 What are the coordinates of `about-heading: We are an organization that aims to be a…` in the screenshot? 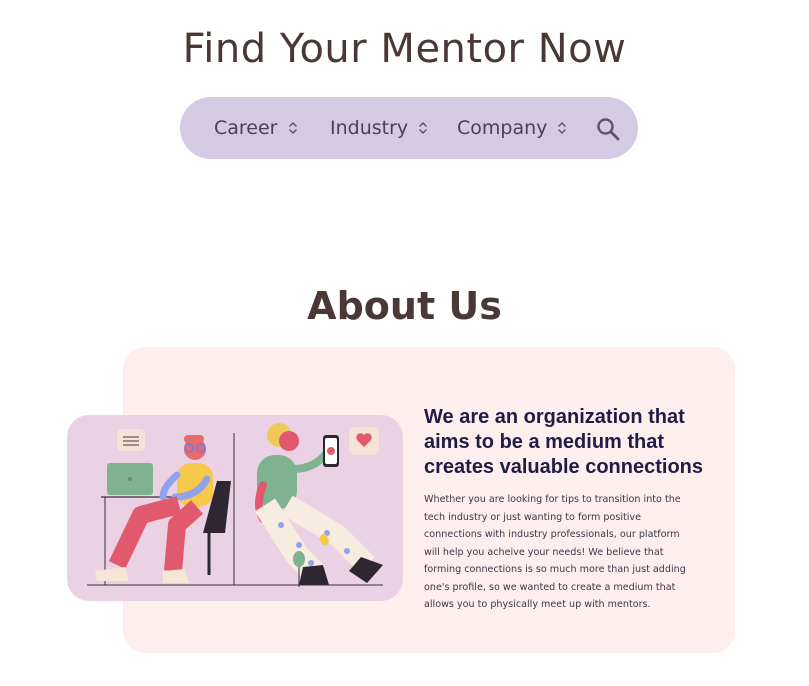 It's located at (564, 442).